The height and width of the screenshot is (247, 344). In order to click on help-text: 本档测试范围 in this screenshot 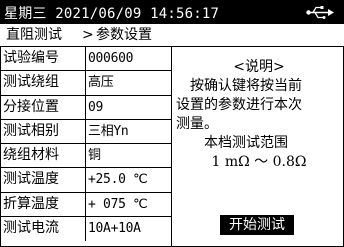, I will do `click(246, 143)`.